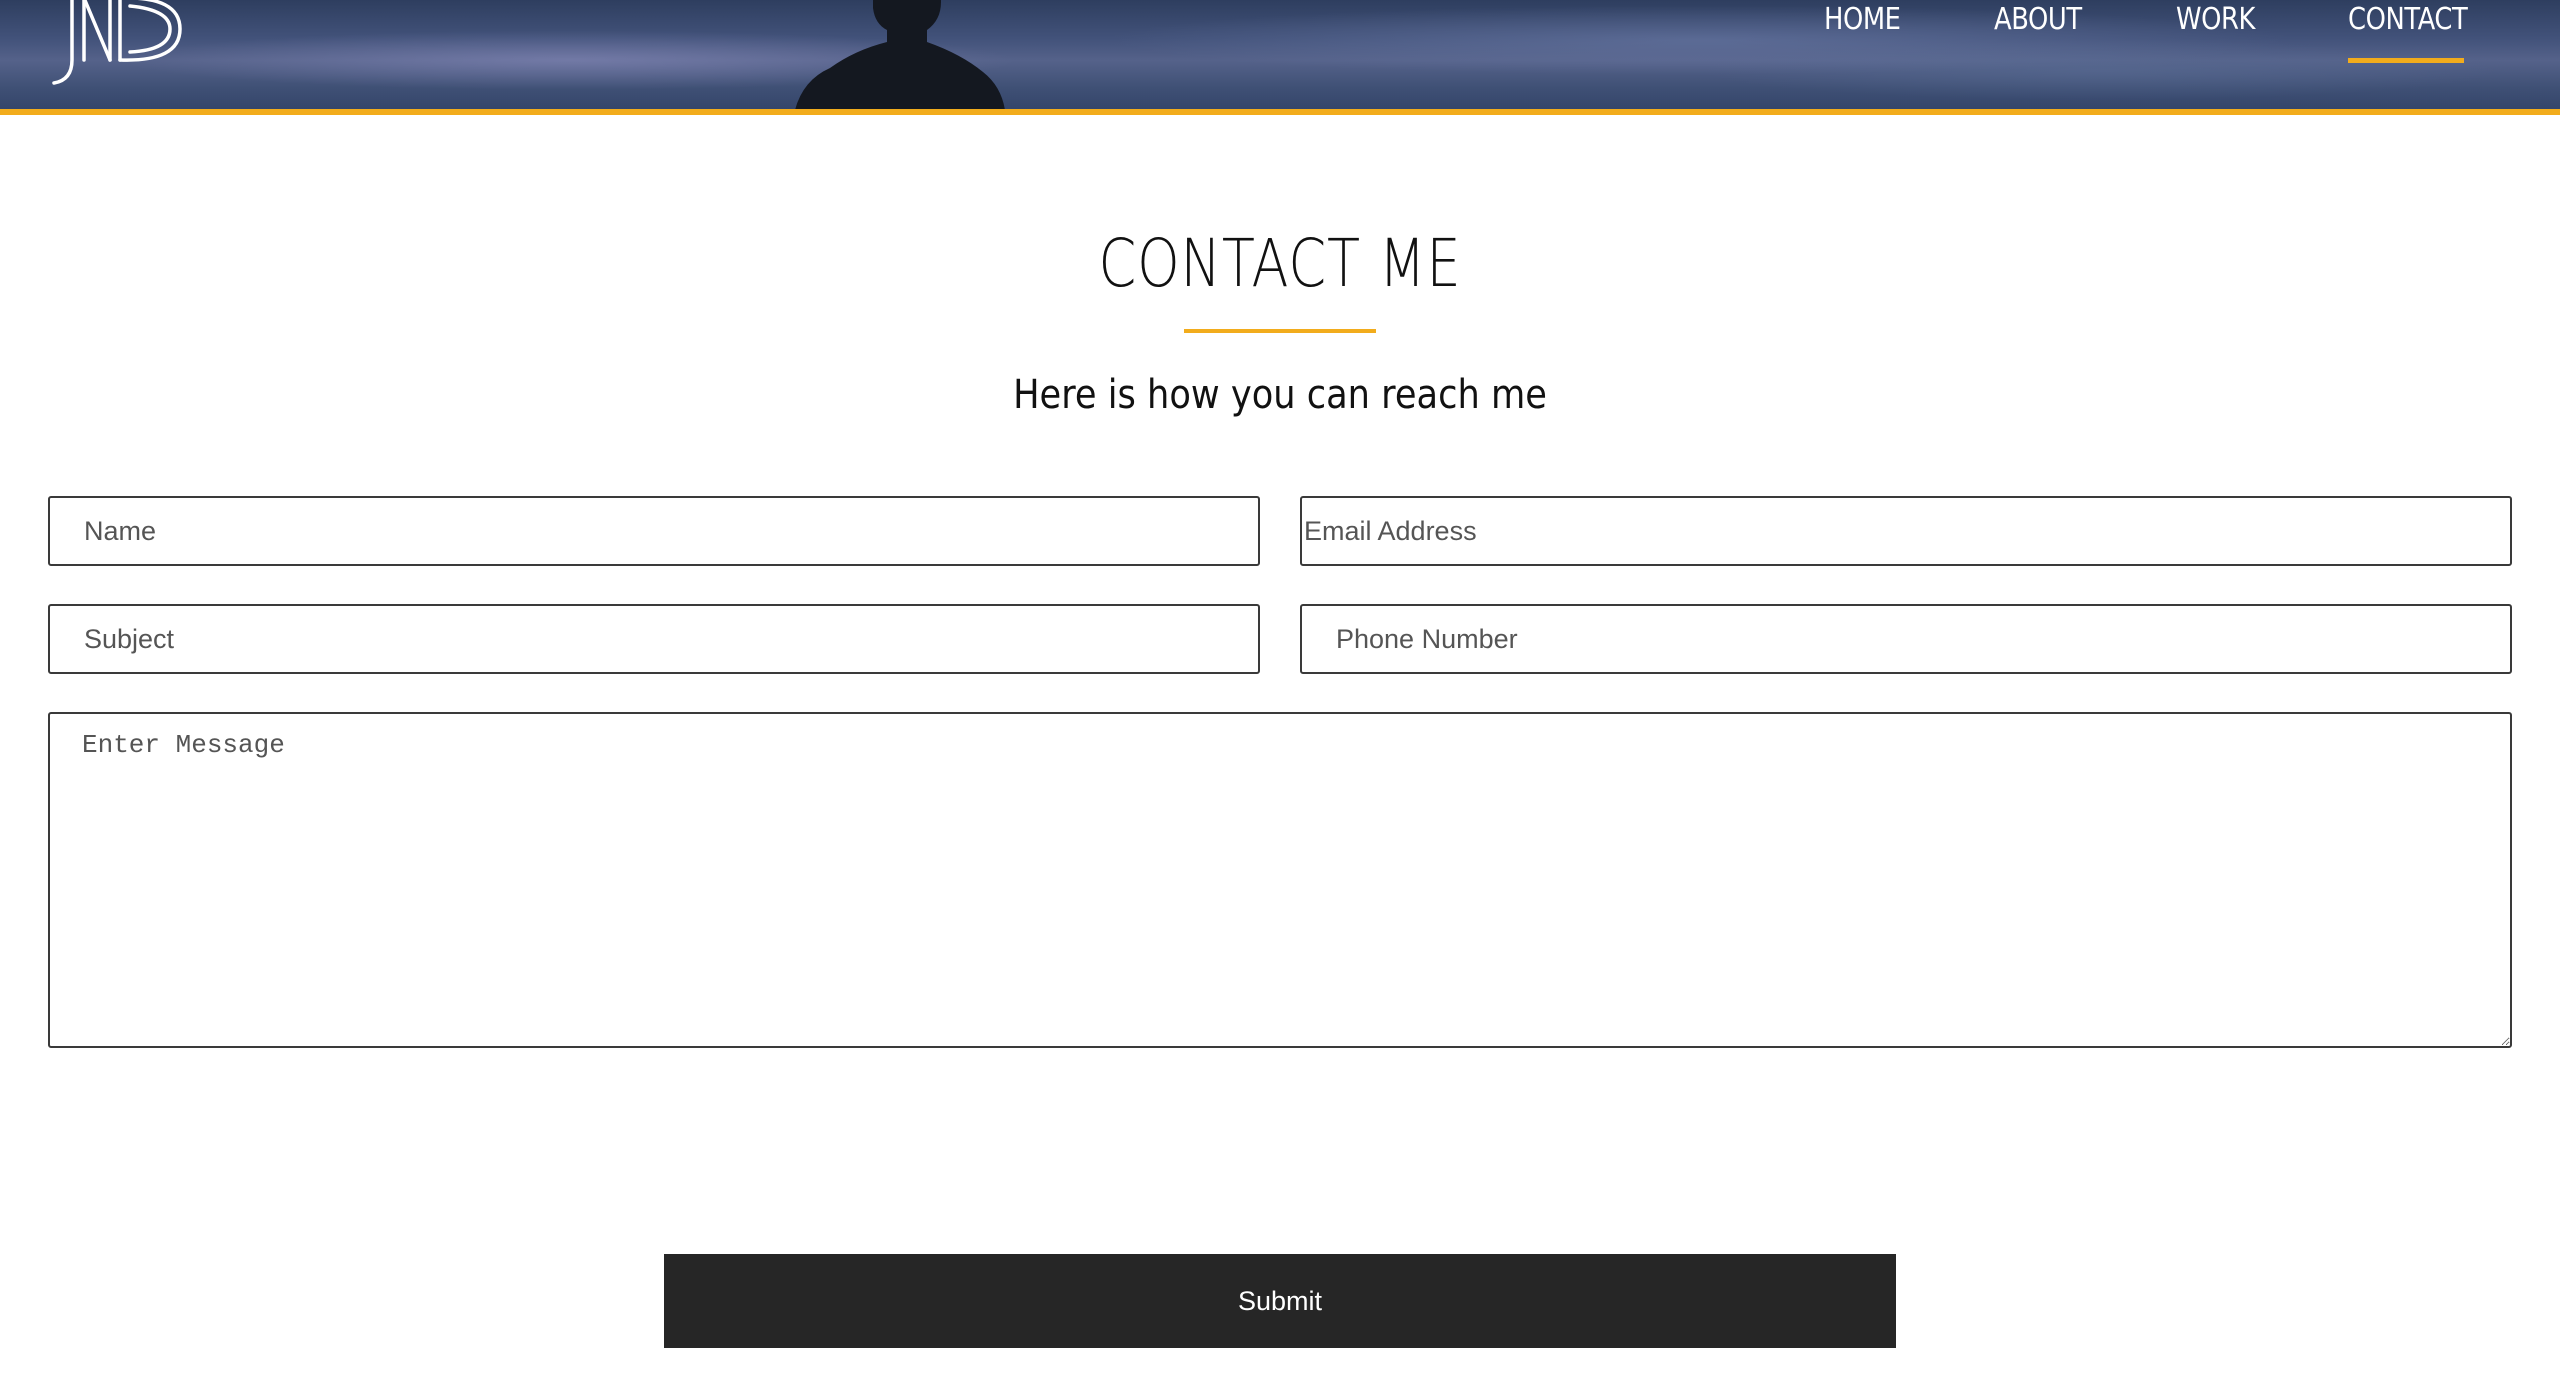 The height and width of the screenshot is (1378, 2560). I want to click on nav-home-link: HOME, so click(1862, 19).